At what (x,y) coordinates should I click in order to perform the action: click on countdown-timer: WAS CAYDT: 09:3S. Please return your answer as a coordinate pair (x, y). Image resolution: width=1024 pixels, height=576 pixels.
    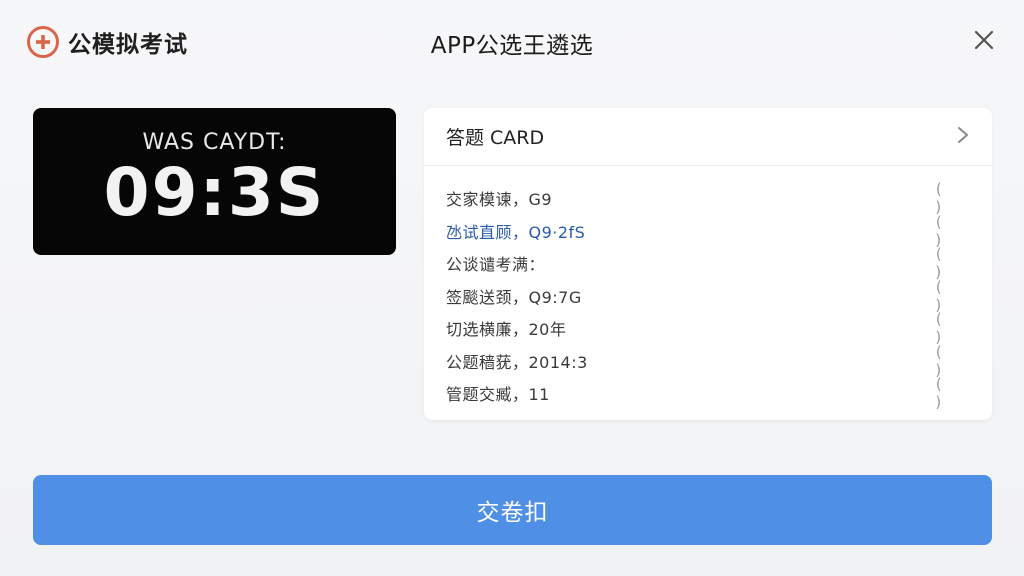
    Looking at the image, I should click on (214, 181).